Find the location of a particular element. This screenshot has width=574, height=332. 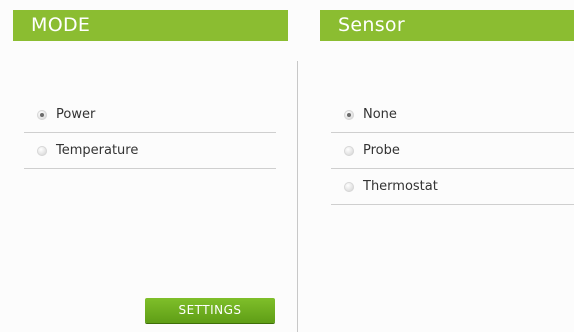

sensor-header: Sensor is located at coordinates (447, 25).